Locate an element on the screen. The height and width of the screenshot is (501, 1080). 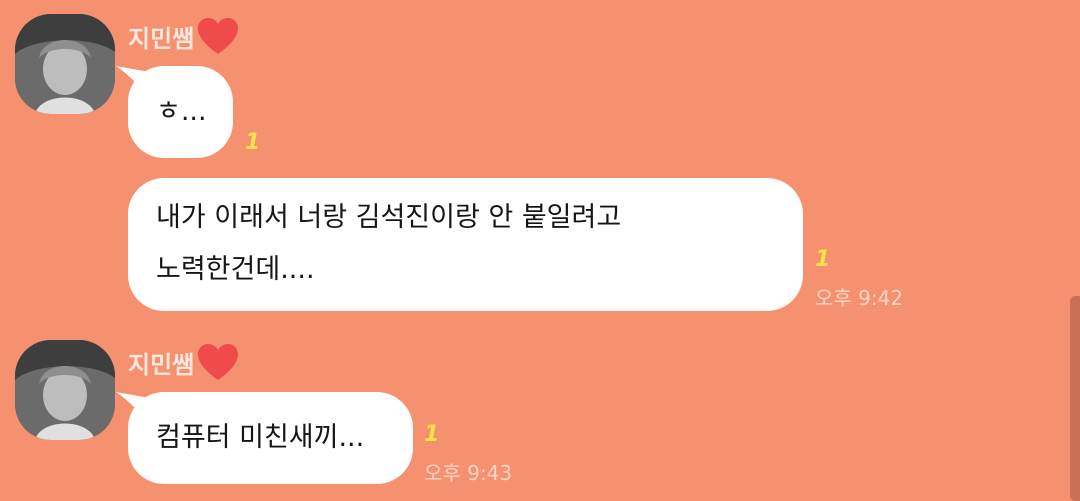
message-time: 오후 9:42 is located at coordinates (859, 298).